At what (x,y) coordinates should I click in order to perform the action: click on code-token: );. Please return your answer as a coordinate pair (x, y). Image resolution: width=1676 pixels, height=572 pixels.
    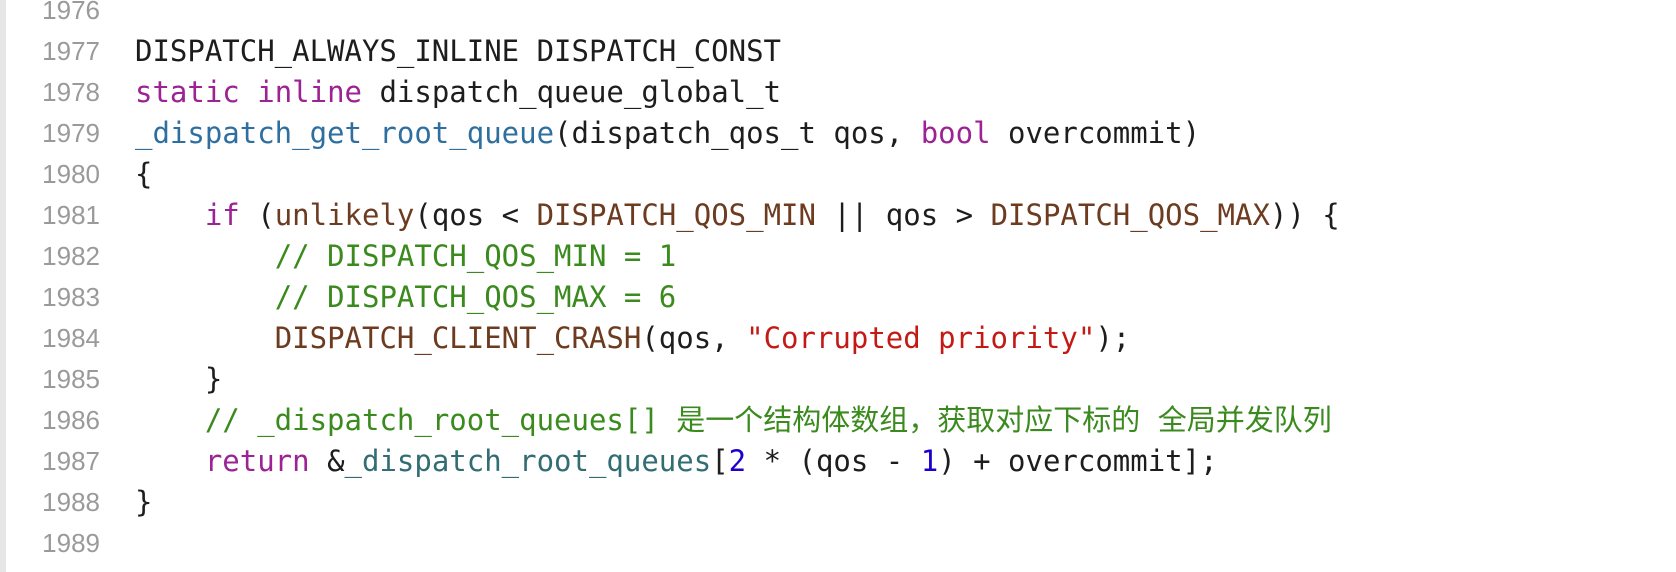
    Looking at the image, I should click on (1113, 338).